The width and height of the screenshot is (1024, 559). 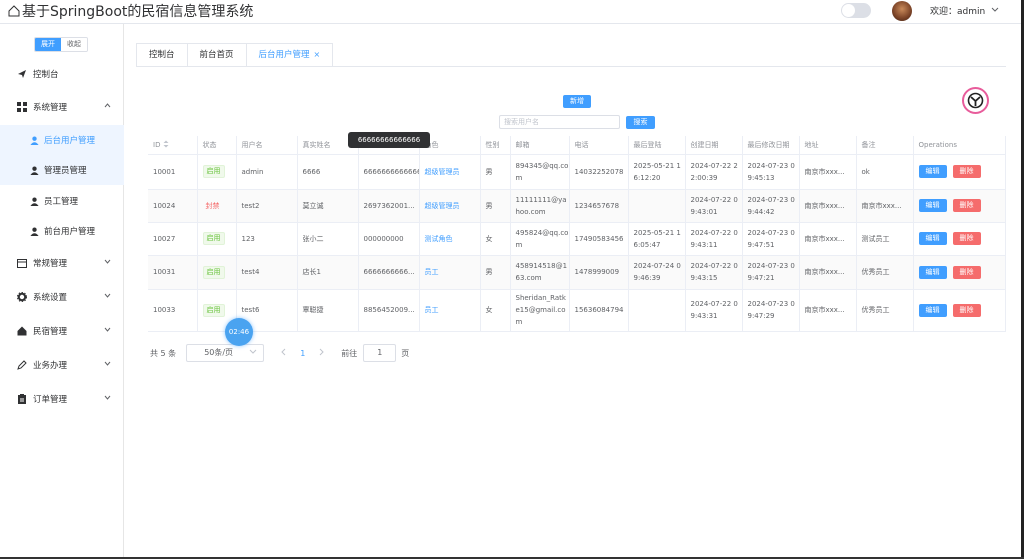 I want to click on cell-last-login: 2024-07-24 09:46:39, so click(x=657, y=272).